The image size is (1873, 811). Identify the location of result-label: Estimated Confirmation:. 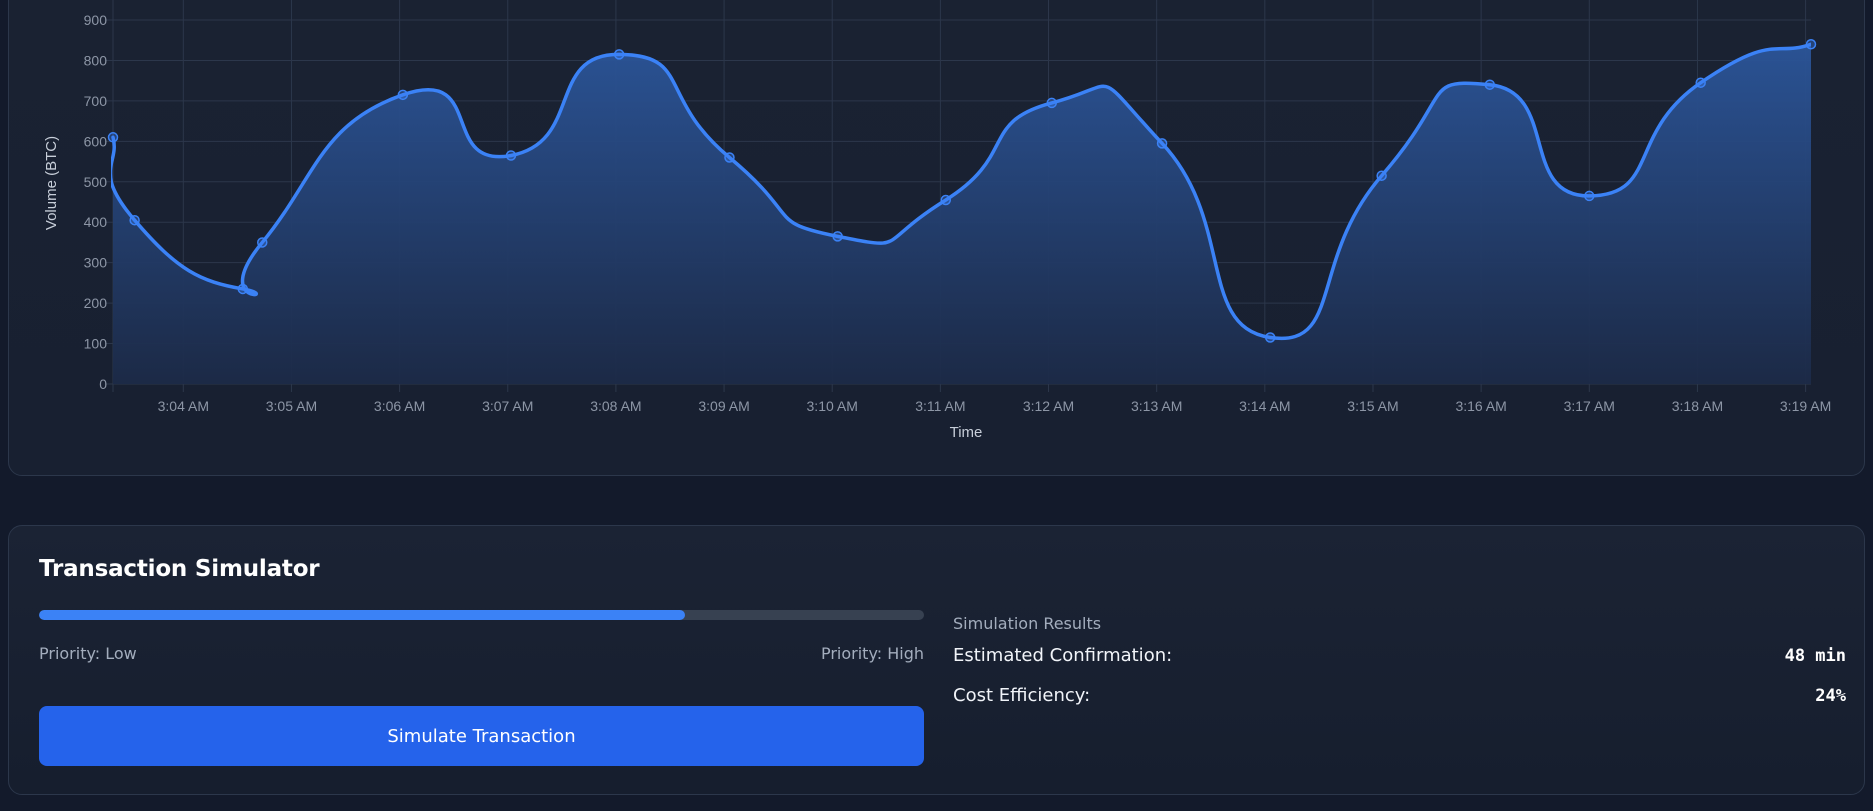
(1063, 655).